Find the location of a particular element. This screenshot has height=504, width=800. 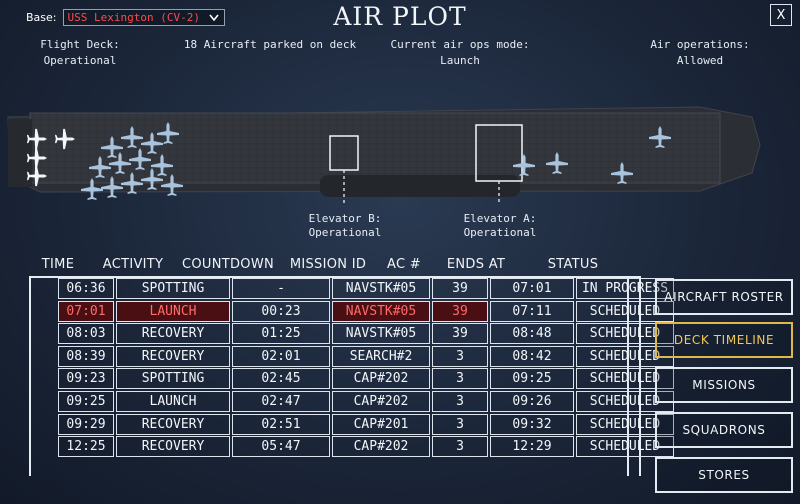

column-header-status: STATUS is located at coordinates (573, 264).